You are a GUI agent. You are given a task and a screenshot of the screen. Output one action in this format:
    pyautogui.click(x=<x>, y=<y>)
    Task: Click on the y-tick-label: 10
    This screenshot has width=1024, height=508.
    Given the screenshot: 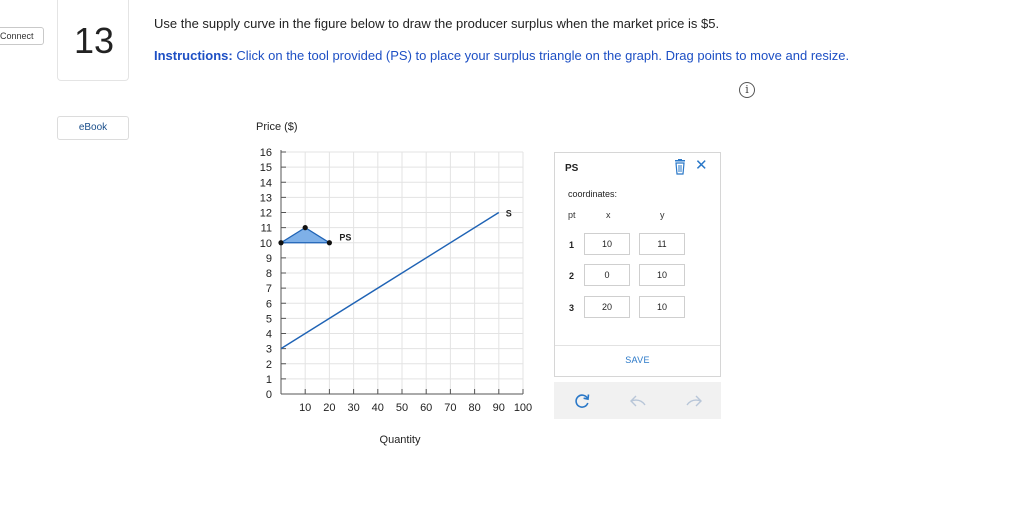 What is the action you would take?
    pyautogui.click(x=266, y=244)
    